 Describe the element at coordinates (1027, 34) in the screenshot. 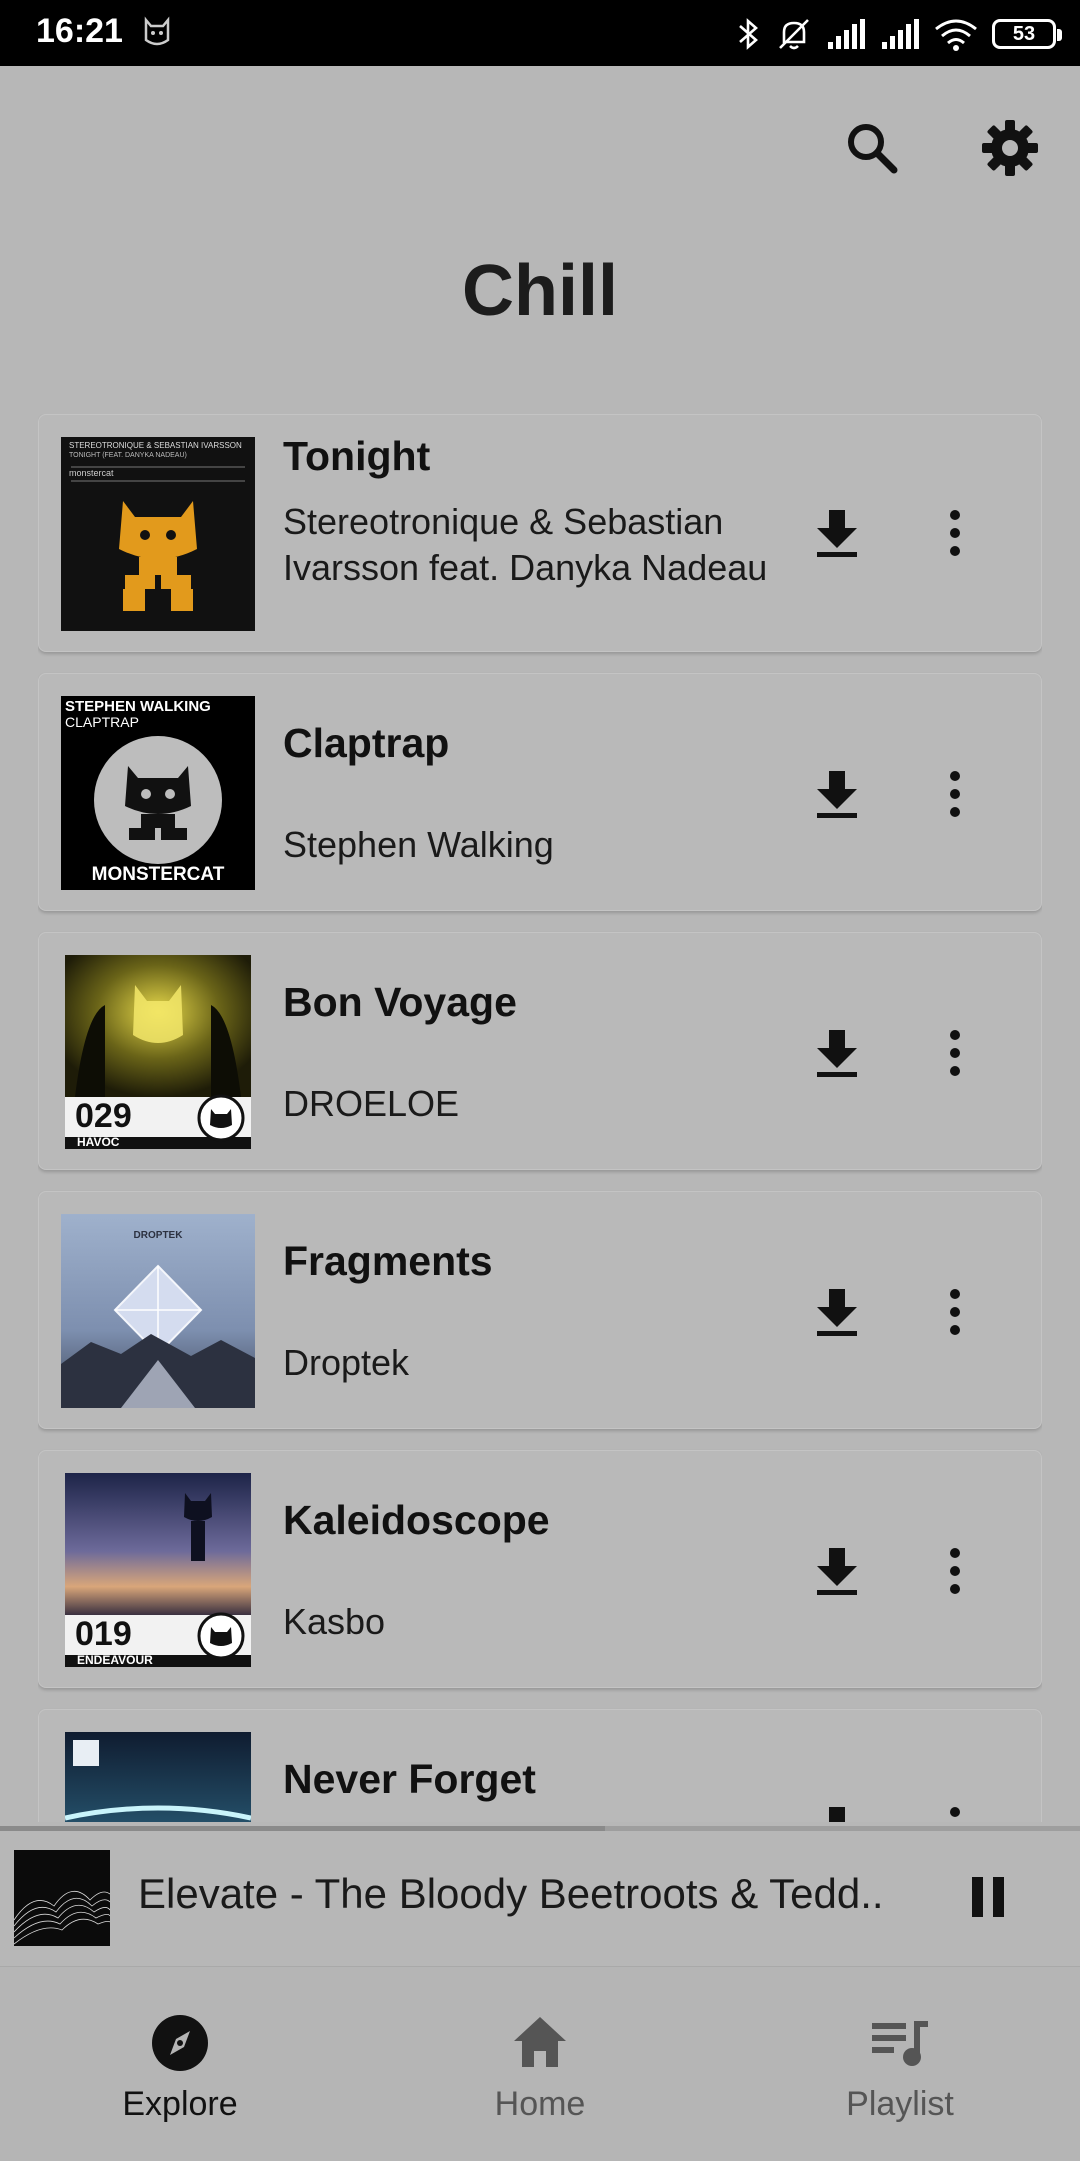

I see `battery-icon: 53` at that location.